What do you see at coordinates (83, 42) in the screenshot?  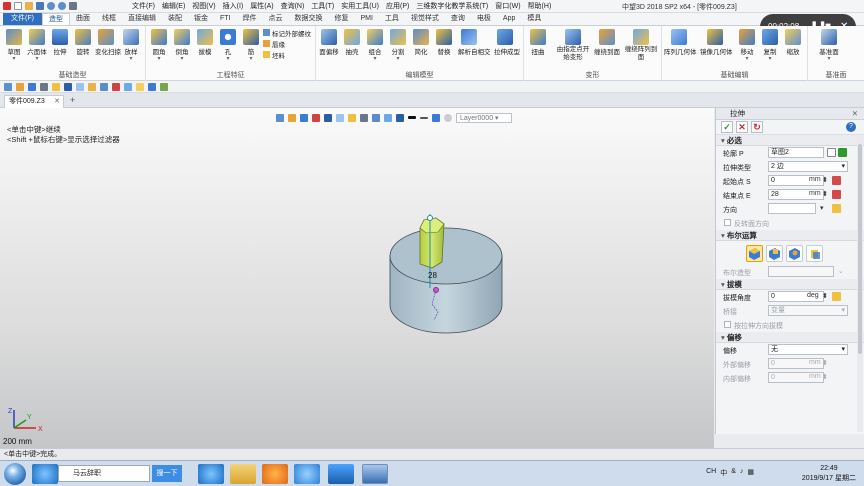 I see `revolve-button: 旋转` at bounding box center [83, 42].